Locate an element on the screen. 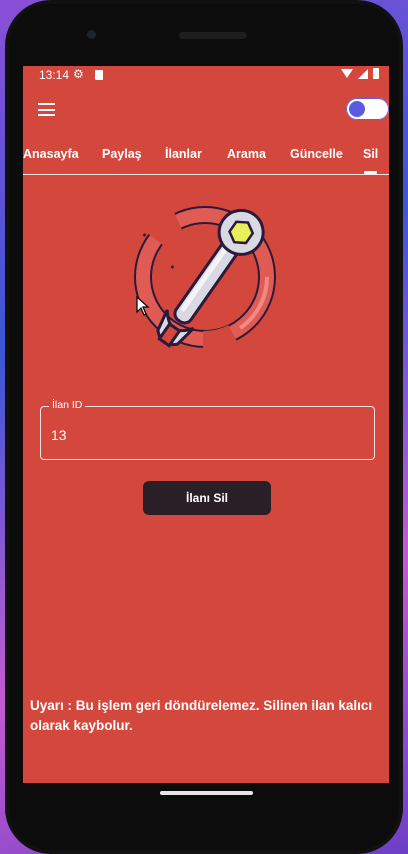 The image size is (408, 854). ilan-id-field: İlan ID is located at coordinates (207, 429).